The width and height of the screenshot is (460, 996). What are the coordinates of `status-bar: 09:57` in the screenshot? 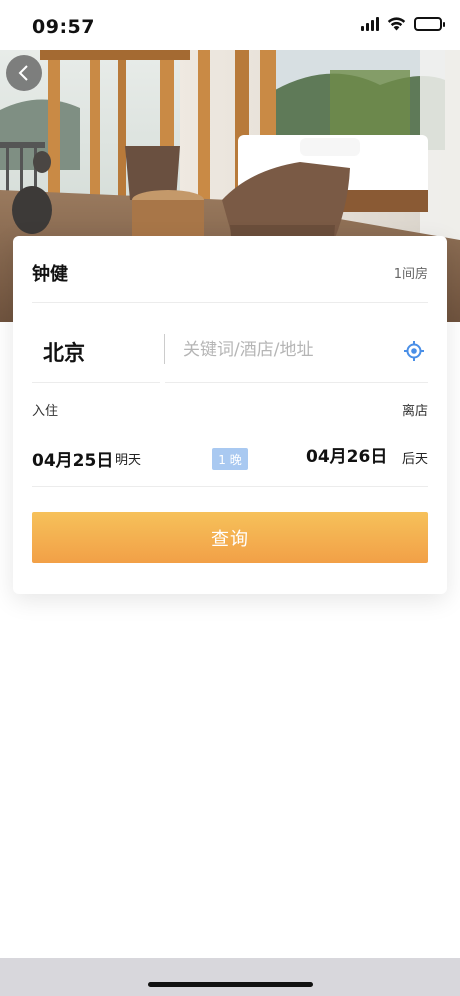 It's located at (230, 25).